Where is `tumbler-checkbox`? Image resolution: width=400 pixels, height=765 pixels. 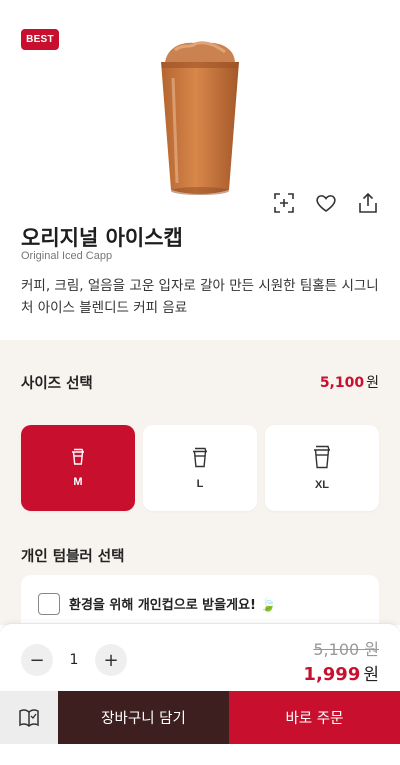
tumbler-checkbox is located at coordinates (49, 604).